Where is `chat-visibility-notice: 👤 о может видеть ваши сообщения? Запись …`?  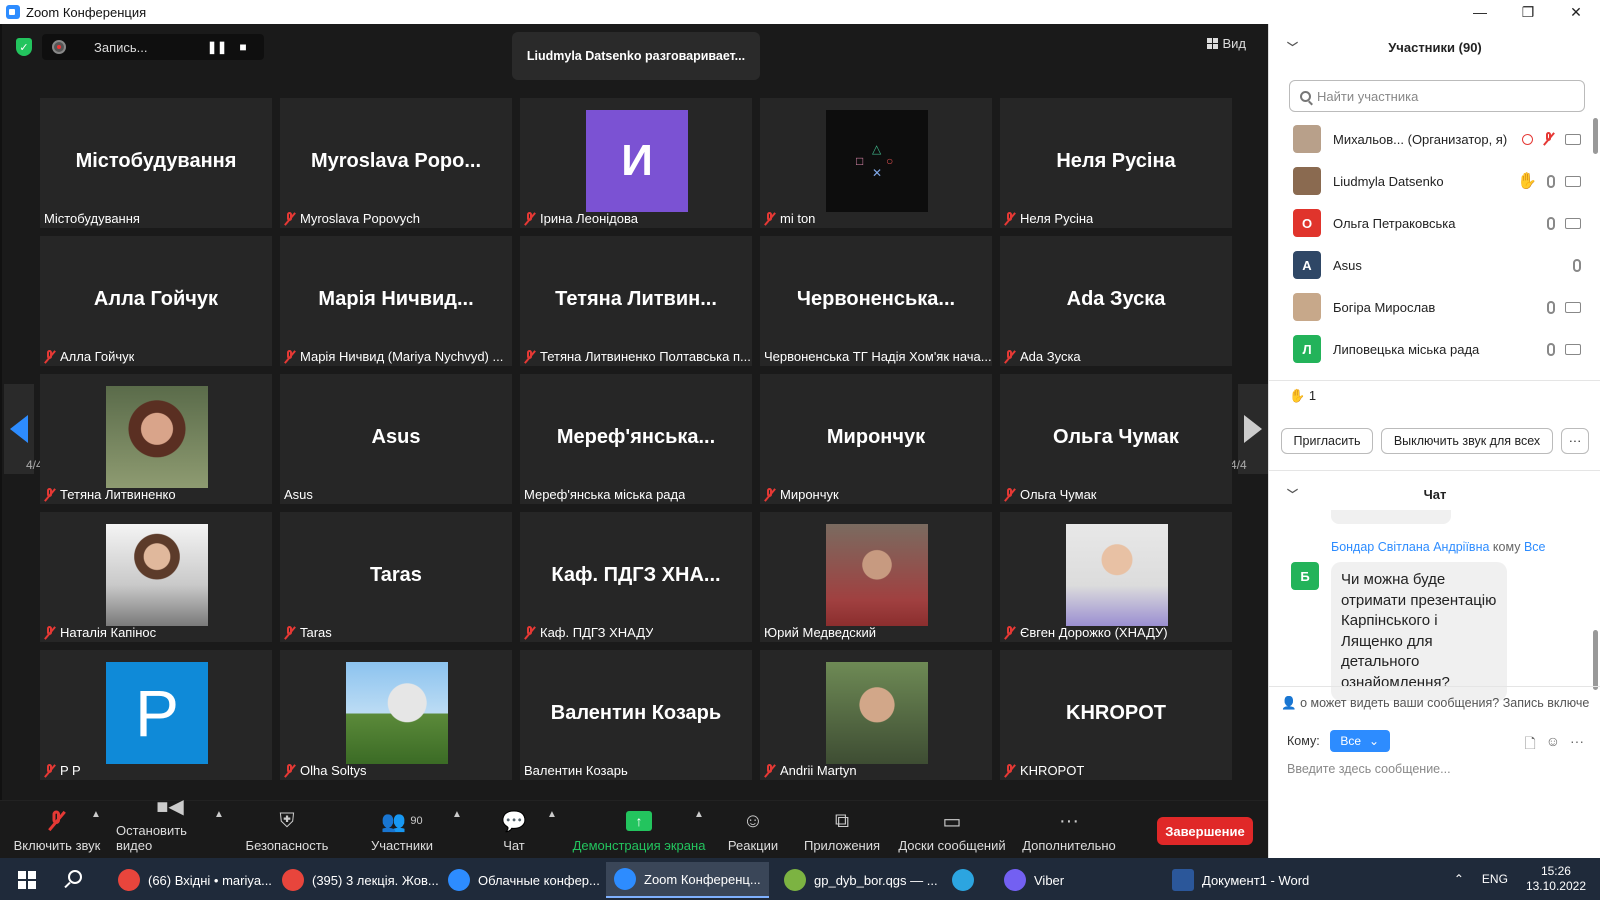
chat-visibility-notice: 👤 о может видеть ваши сообщения? Запись … is located at coordinates (1440, 703).